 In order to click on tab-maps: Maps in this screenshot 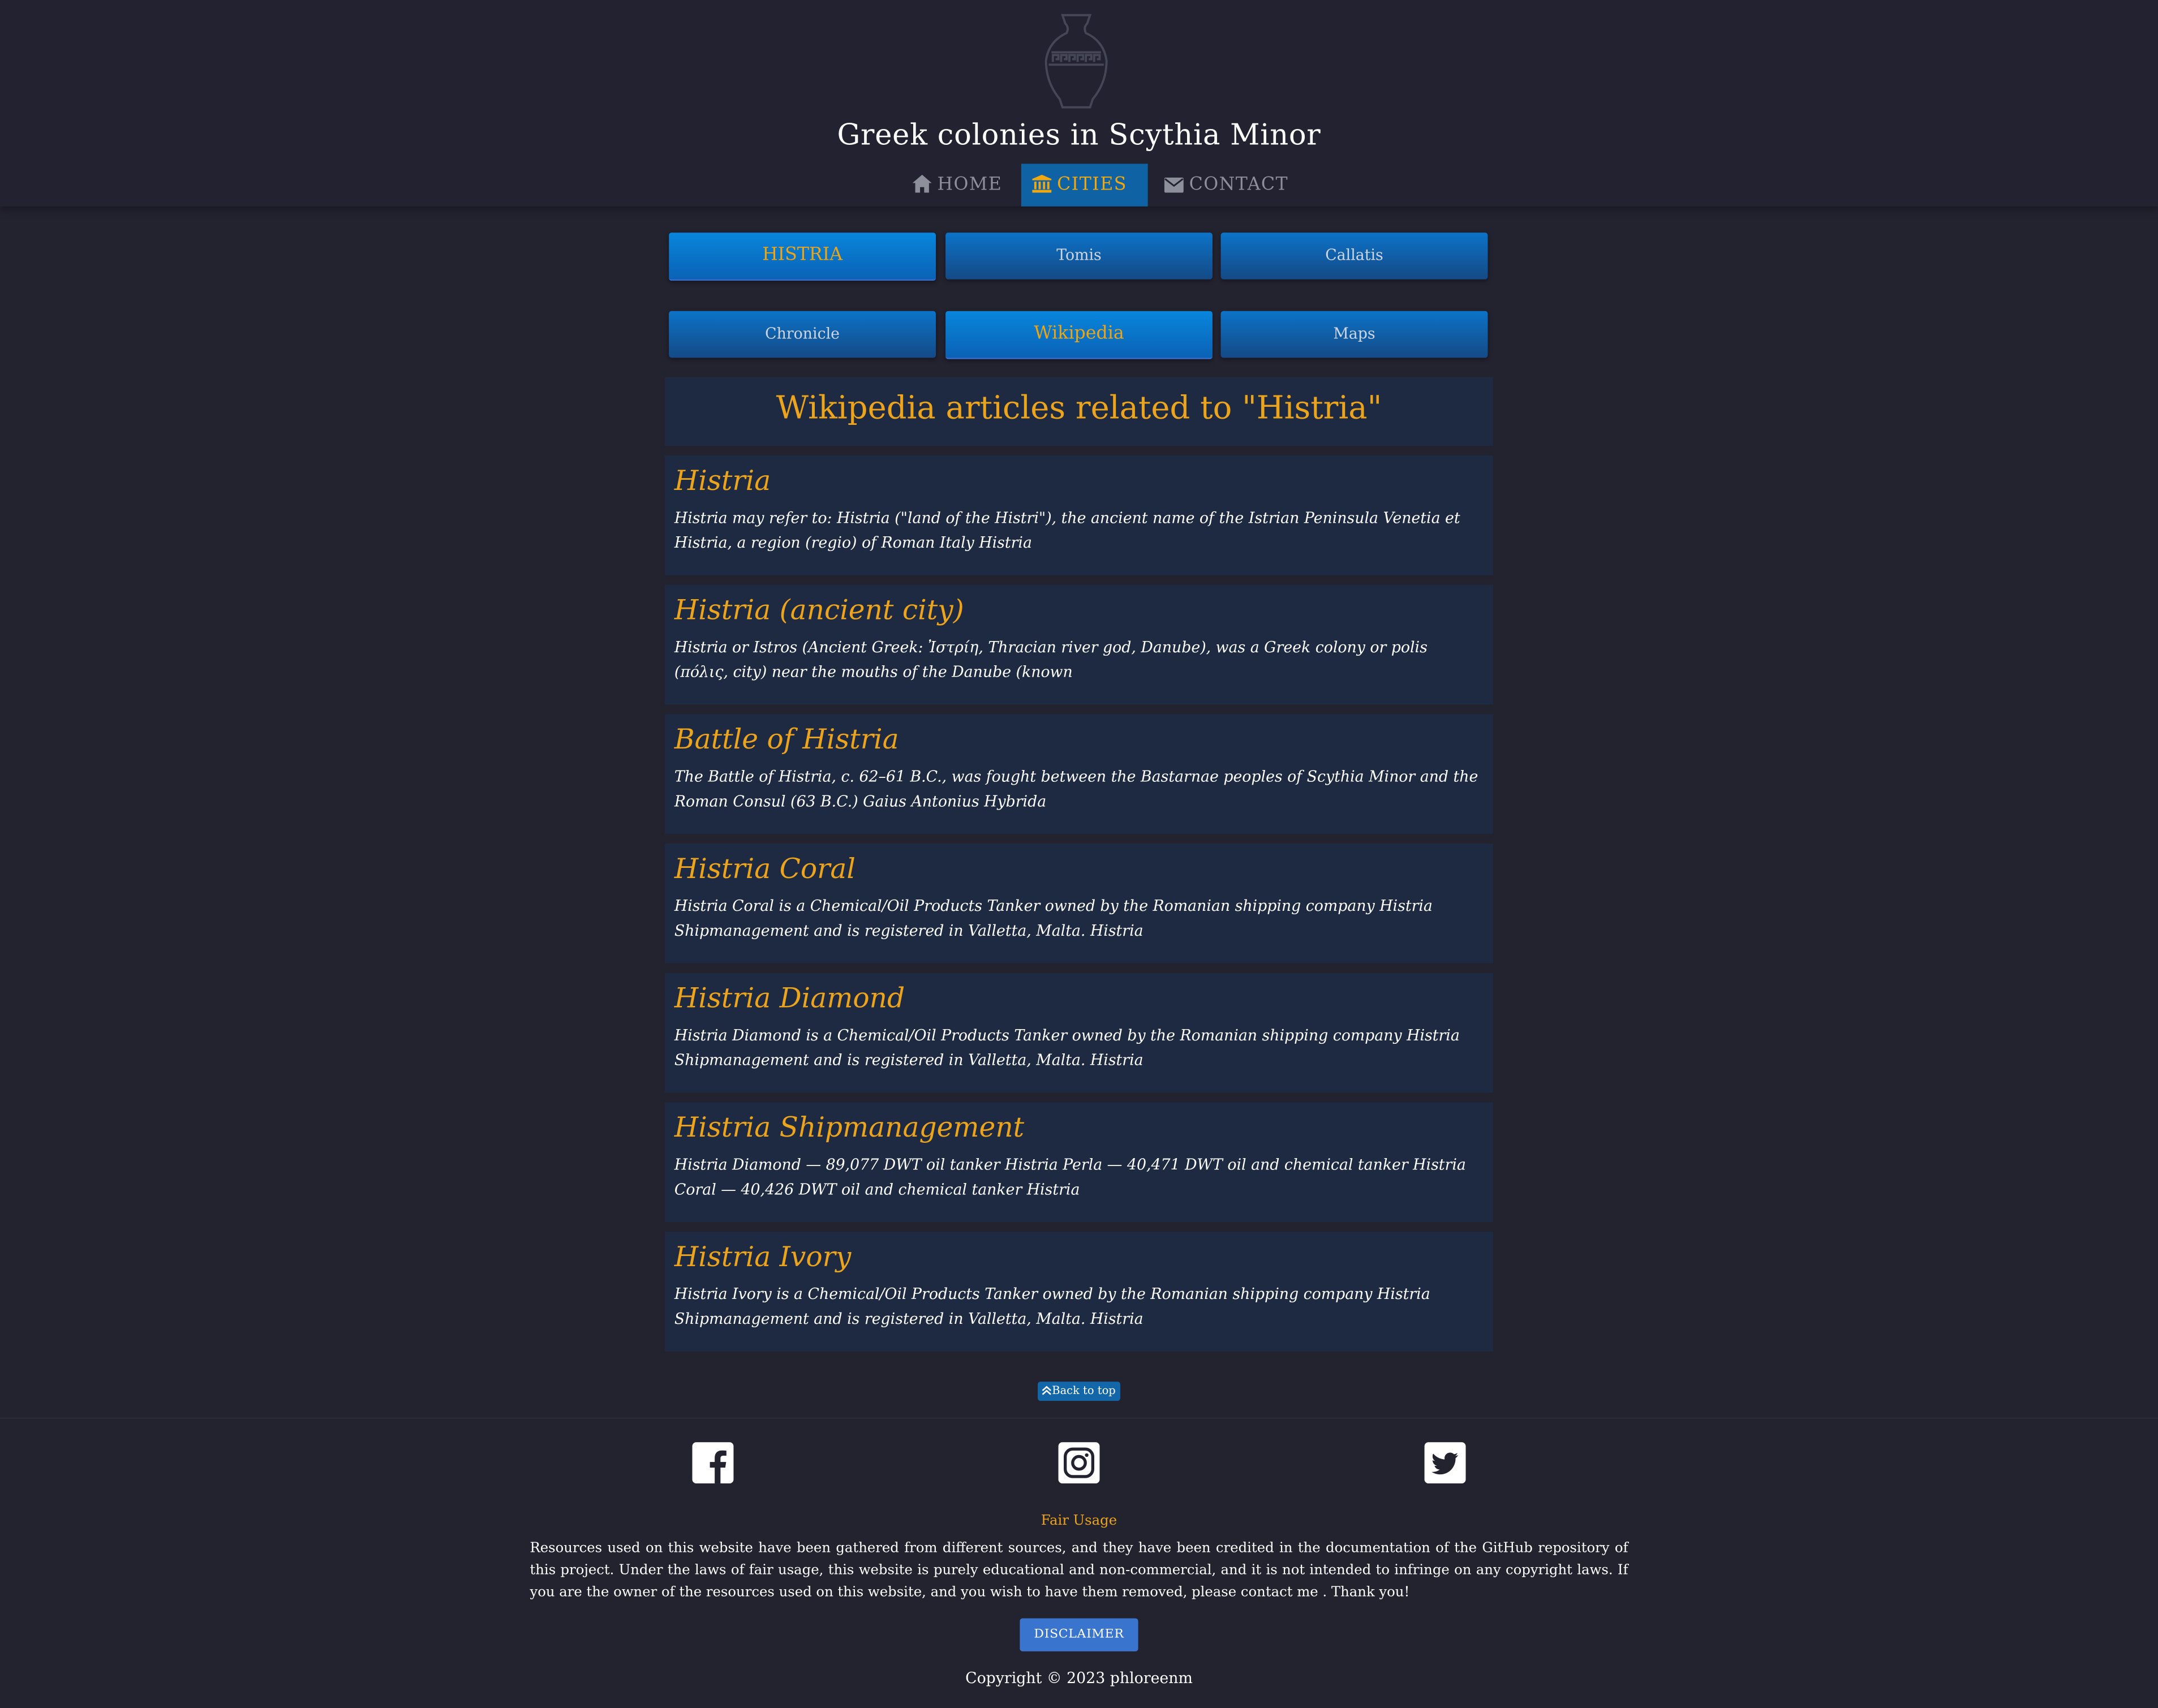, I will do `click(1354, 334)`.